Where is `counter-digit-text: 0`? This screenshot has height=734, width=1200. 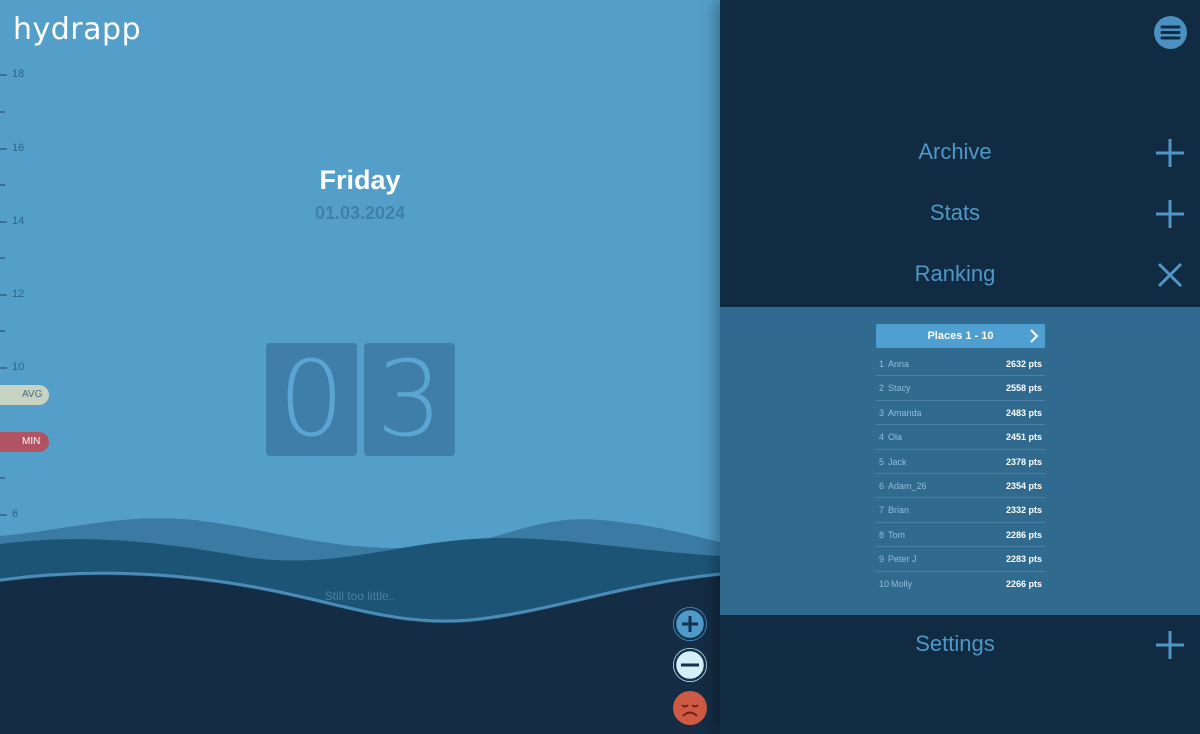 counter-digit-text: 0 is located at coordinates (311, 399).